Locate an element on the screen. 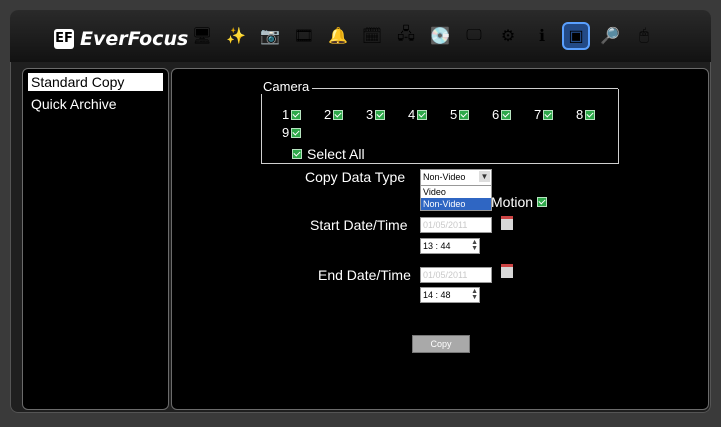 The width and height of the screenshot is (721, 427). end-time-field: 14 : 48 ▲ ▼ is located at coordinates (450, 295).